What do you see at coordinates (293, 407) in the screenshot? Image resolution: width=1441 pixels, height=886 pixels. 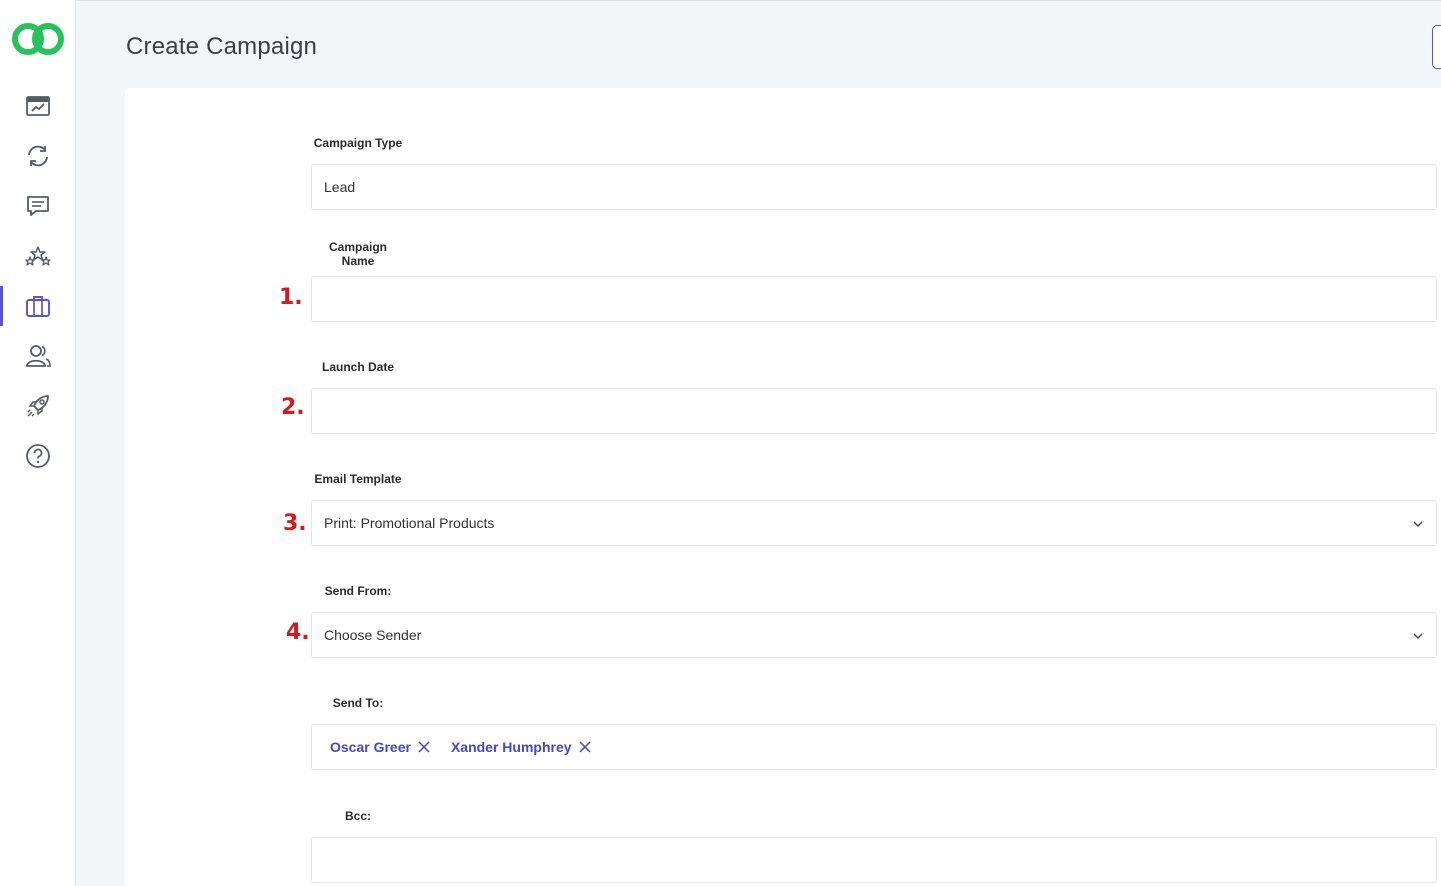 I see `step-marker-2: 2.` at bounding box center [293, 407].